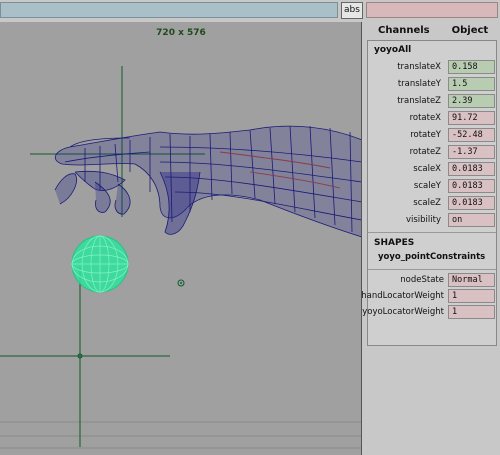 The width and height of the screenshot is (500, 455). I want to click on attribute-label: translateZ, so click(419, 101).